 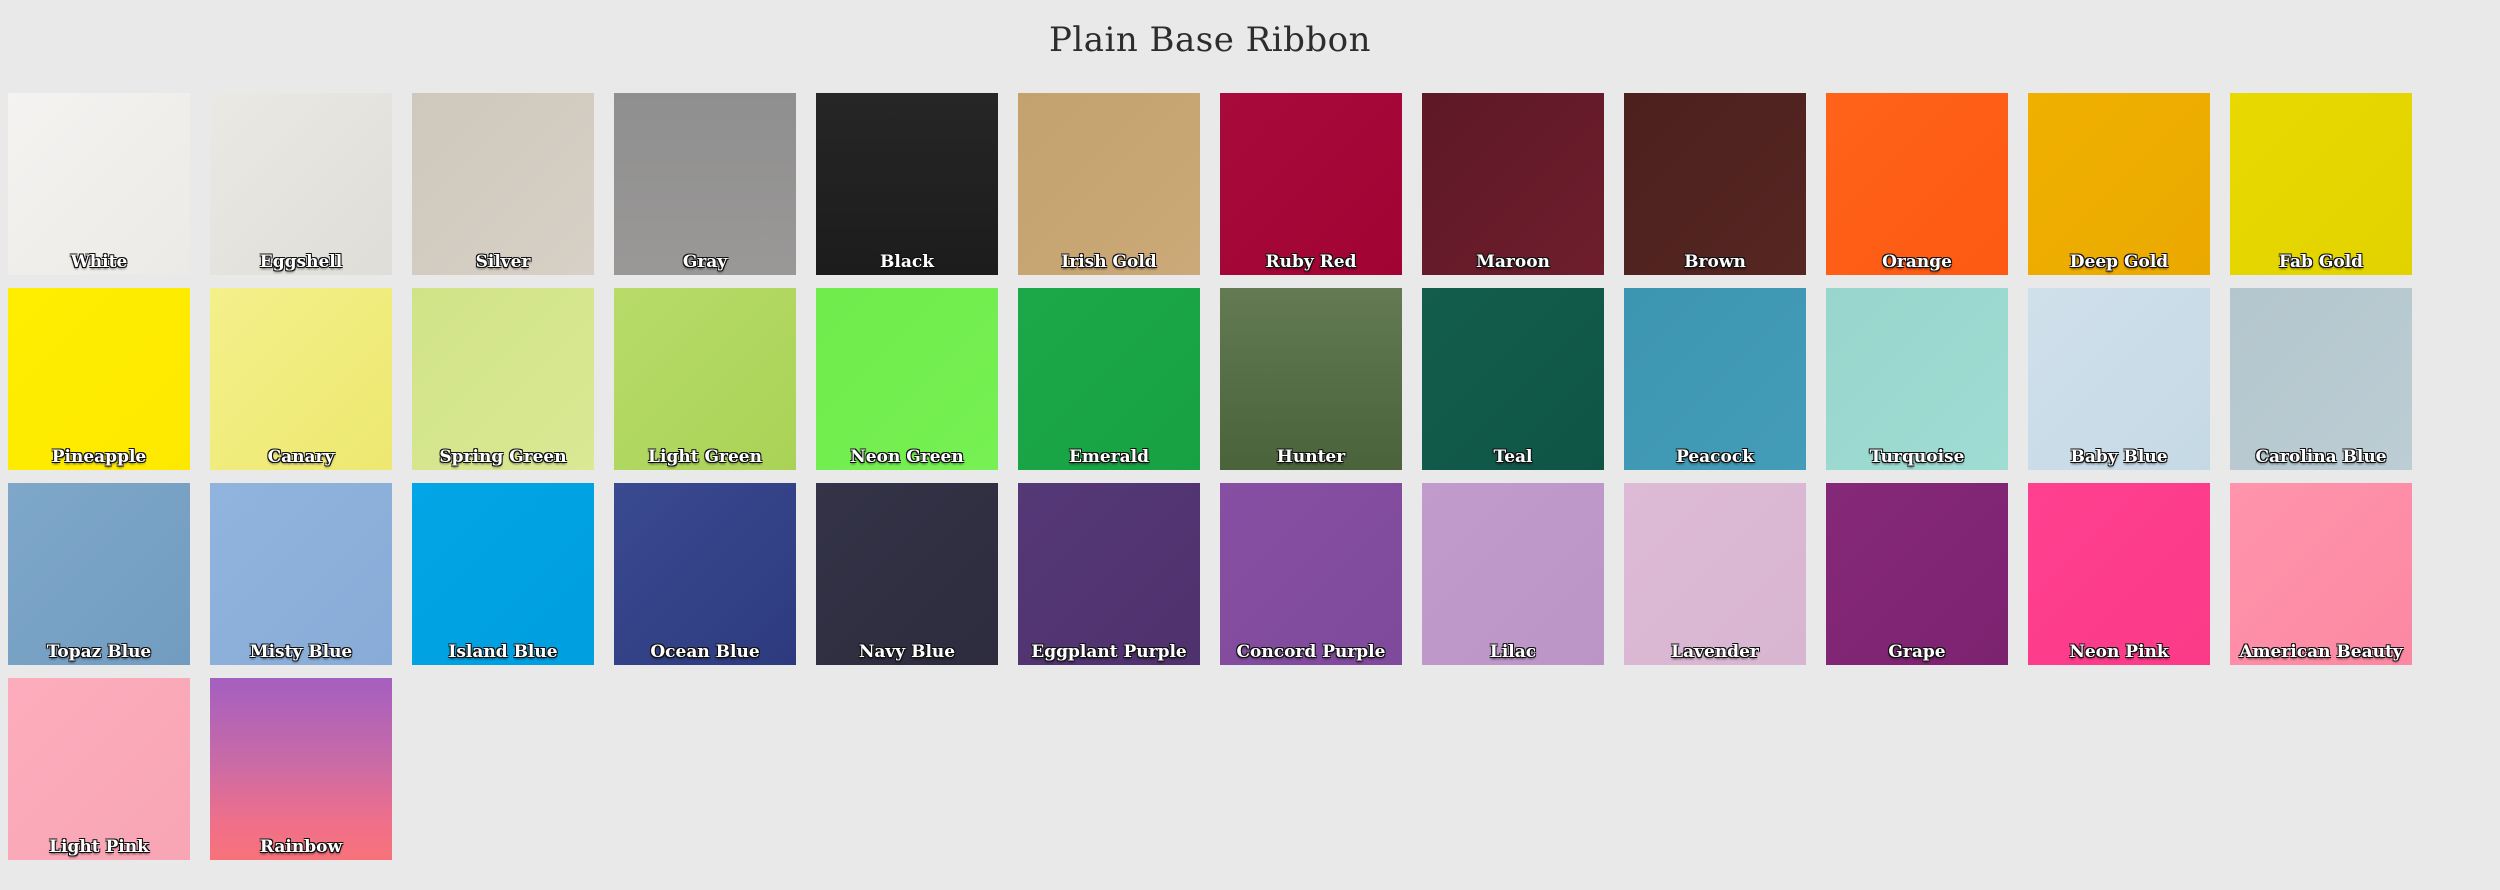 I want to click on color-swatch-fab-gold: Fab Gold, so click(x=2321, y=184).